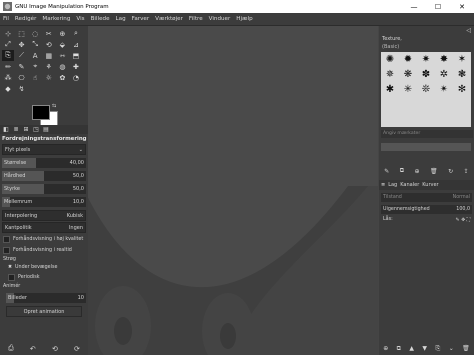  What do you see at coordinates (100, 19) in the screenshot?
I see `menu-image: Billede` at bounding box center [100, 19].